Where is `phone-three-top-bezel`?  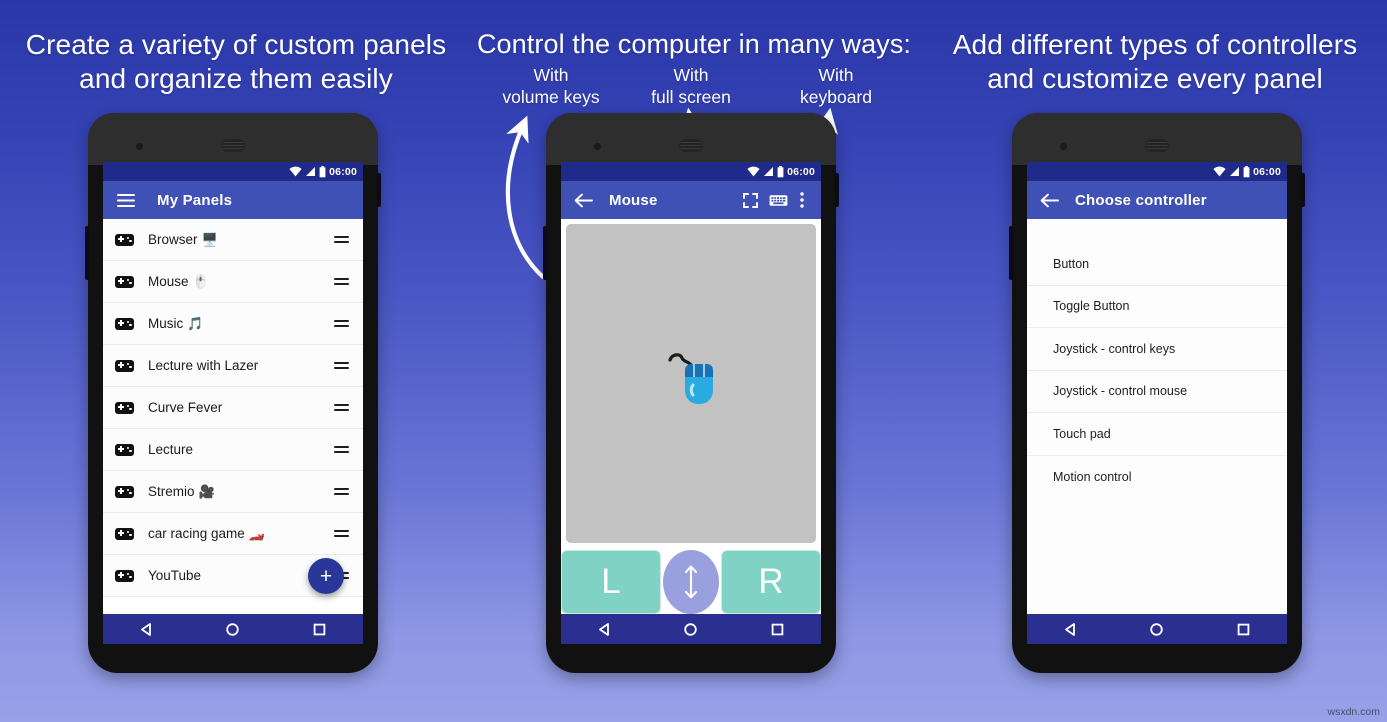
phone-three-top-bezel is located at coordinates (1157, 139).